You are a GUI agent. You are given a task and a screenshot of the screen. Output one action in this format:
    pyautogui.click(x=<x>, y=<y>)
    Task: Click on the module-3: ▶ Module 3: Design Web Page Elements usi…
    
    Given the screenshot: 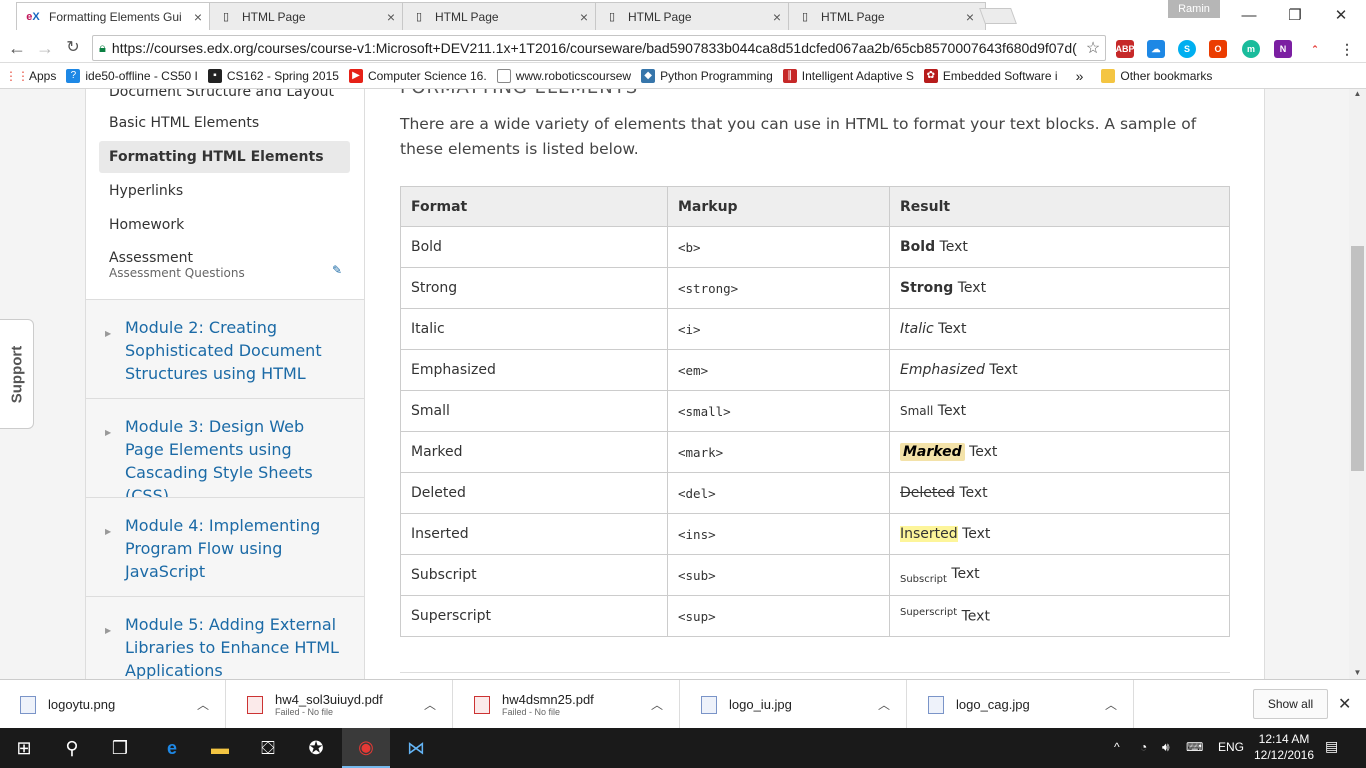 What is the action you would take?
    pyautogui.click(x=225, y=451)
    